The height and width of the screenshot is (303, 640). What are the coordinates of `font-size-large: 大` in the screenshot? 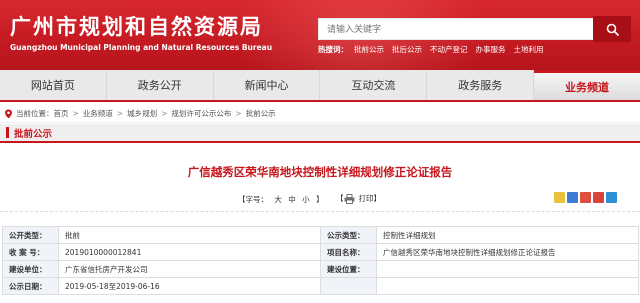 It's located at (278, 199).